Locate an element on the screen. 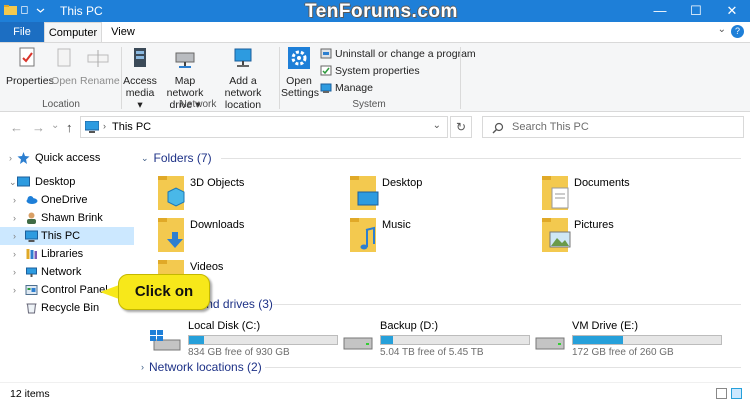  network-location-icon is located at coordinates (243, 57).